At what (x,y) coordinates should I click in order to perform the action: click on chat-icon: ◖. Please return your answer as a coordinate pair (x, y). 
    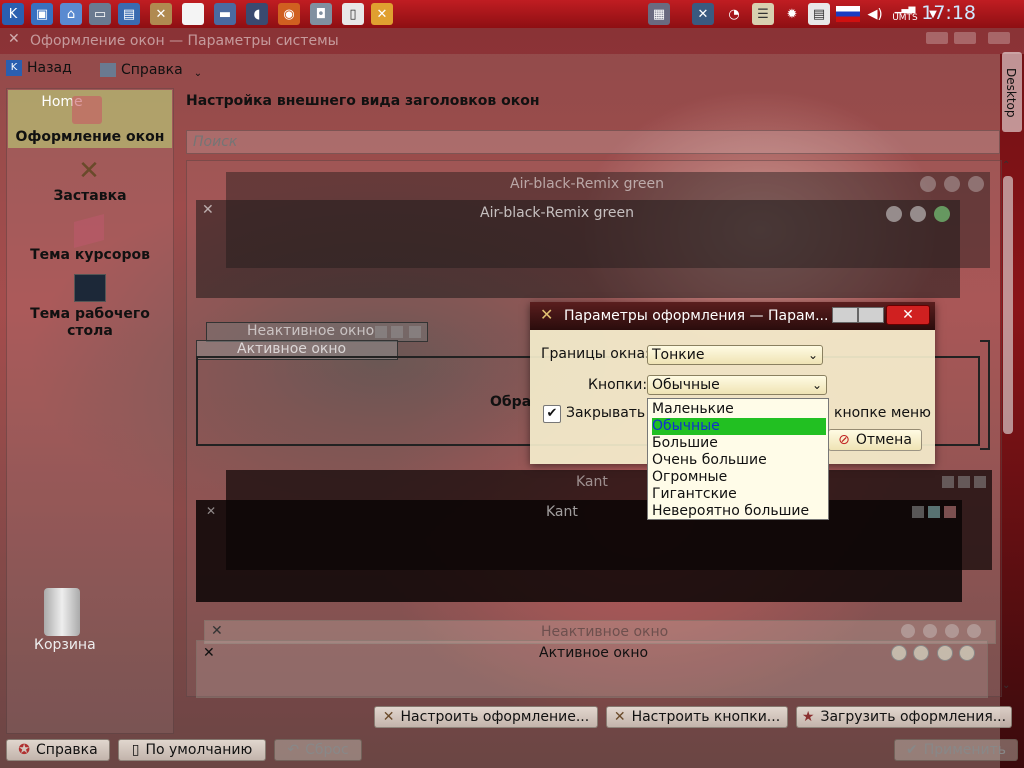
    Looking at the image, I should click on (257, 14).